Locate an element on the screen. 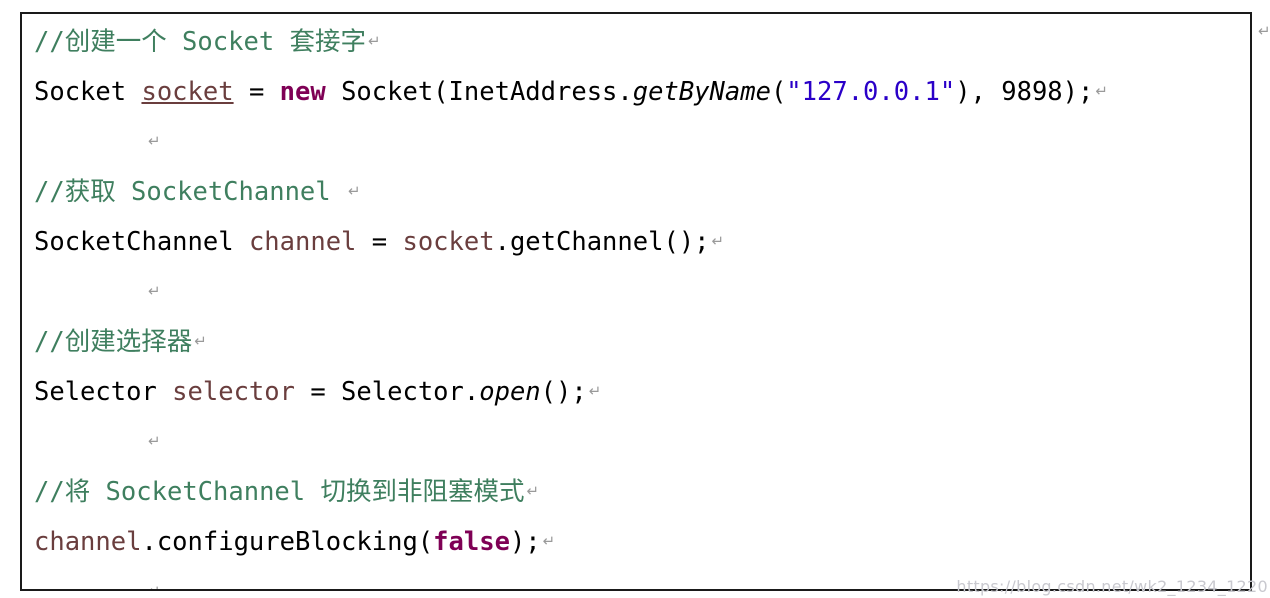 The width and height of the screenshot is (1270, 598). code-line: Selector selector = Selector.open(); ↵ is located at coordinates (642, 391).